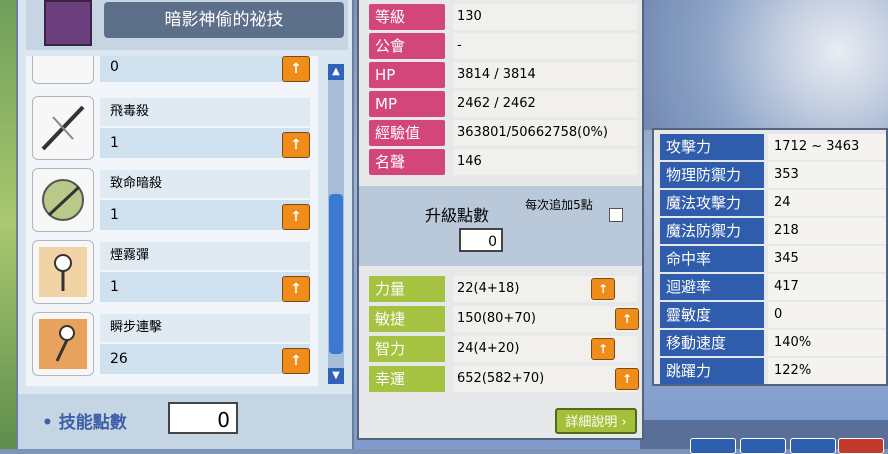 This screenshot has width=888, height=454. Describe the element at coordinates (205, 112) in the screenshot. I see `skill-name: 飛毒殺` at that location.